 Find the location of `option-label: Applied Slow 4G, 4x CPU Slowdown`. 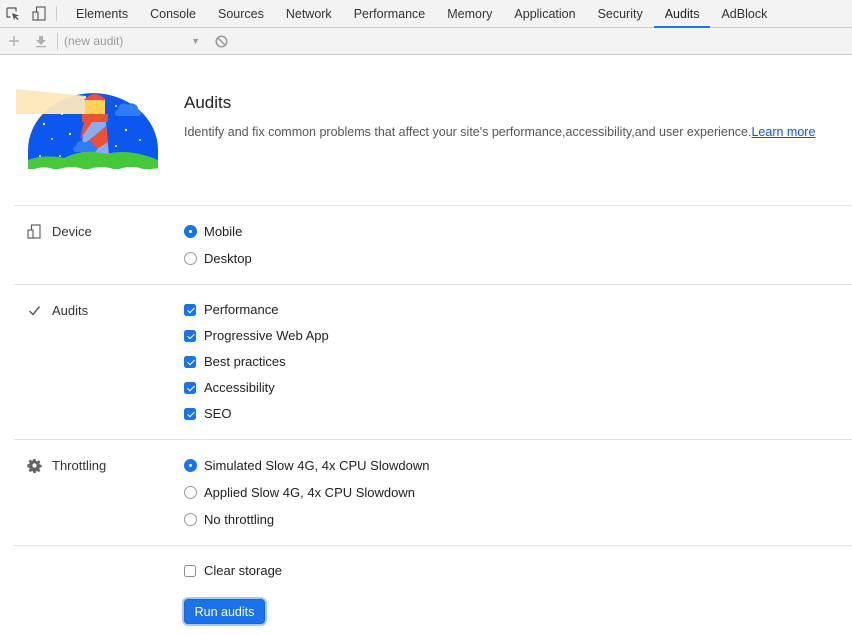

option-label: Applied Slow 4G, 4x CPU Slowdown is located at coordinates (309, 492).